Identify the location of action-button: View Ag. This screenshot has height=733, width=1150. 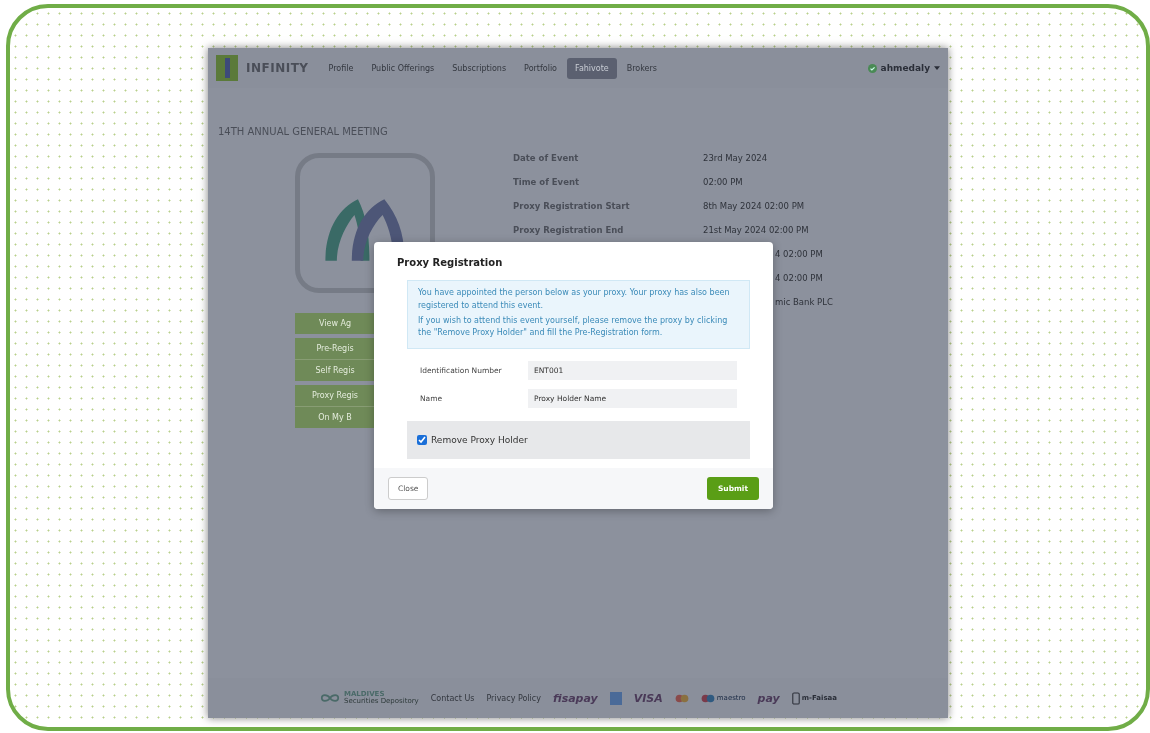
(335, 323).